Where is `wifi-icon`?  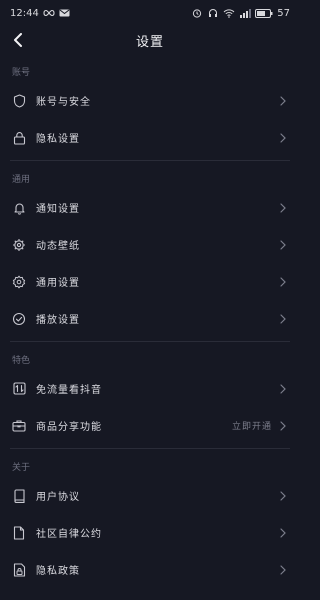
wifi-icon is located at coordinates (229, 13).